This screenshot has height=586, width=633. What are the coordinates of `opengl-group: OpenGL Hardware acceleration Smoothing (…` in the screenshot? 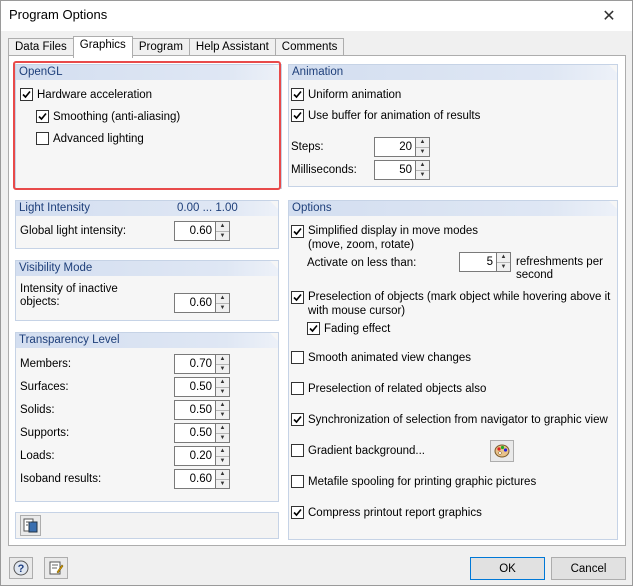 It's located at (148, 126).